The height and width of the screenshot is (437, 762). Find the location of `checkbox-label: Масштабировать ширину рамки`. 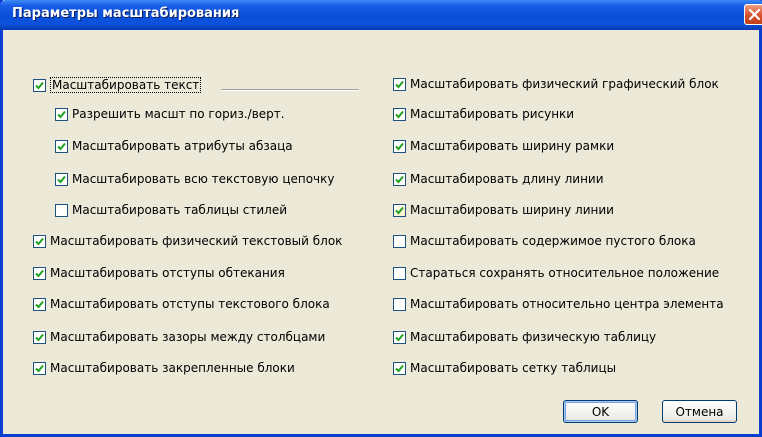

checkbox-label: Масштабировать ширину рамки is located at coordinates (512, 146).